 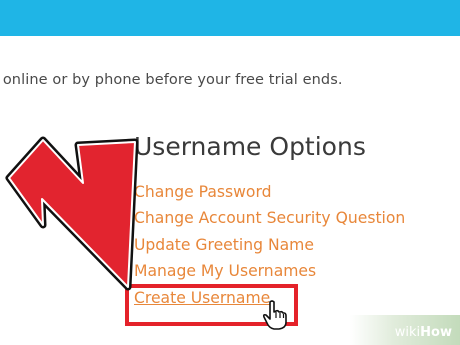 I want to click on username-options-title: Username Options, so click(x=250, y=146).